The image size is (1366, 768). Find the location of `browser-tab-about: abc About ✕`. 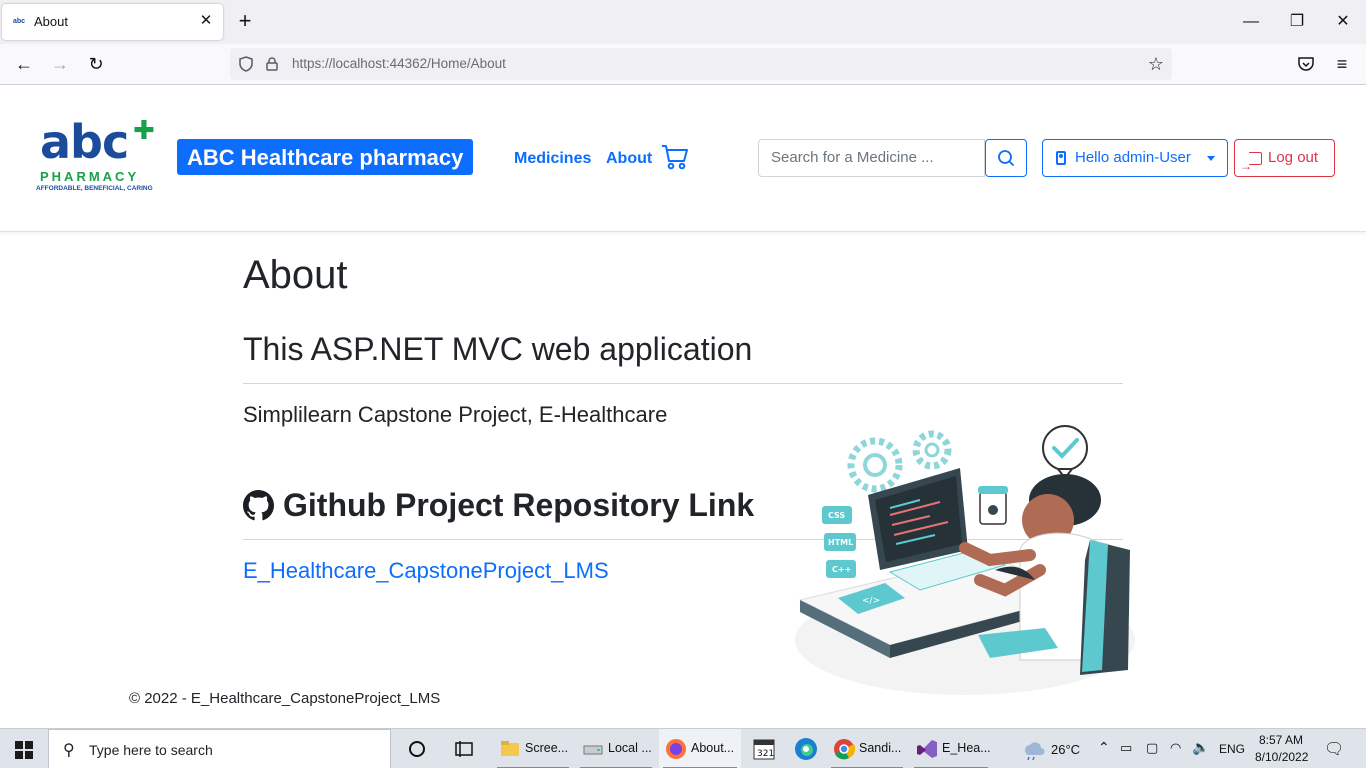

browser-tab-about: abc About ✕ is located at coordinates (112, 22).